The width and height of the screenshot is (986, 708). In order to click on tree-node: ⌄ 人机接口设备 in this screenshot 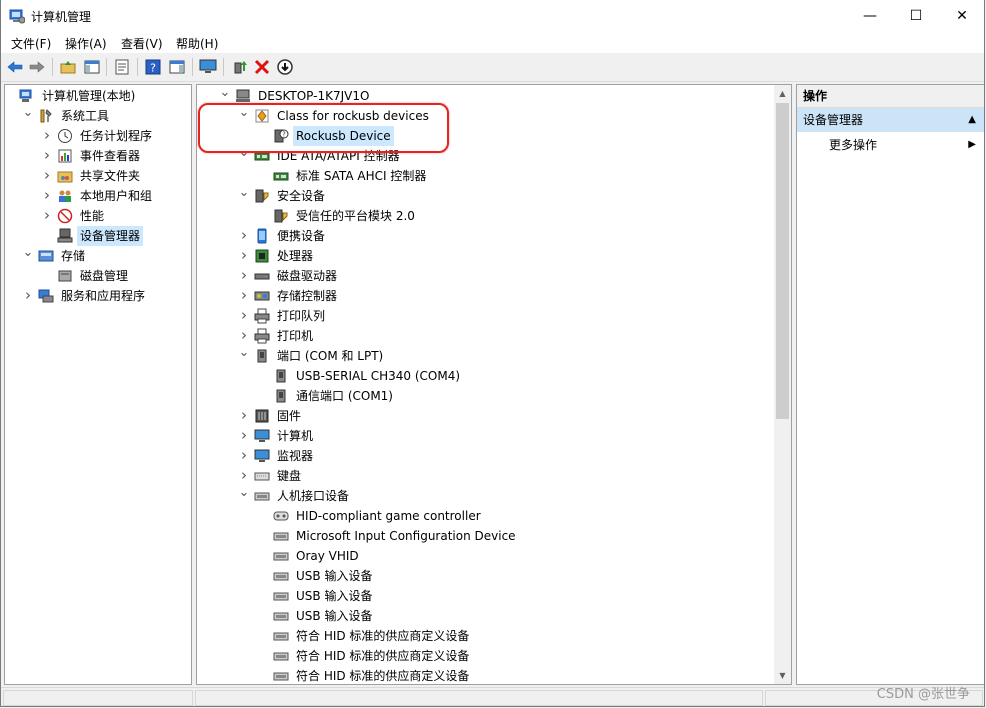, I will do `click(494, 496)`.